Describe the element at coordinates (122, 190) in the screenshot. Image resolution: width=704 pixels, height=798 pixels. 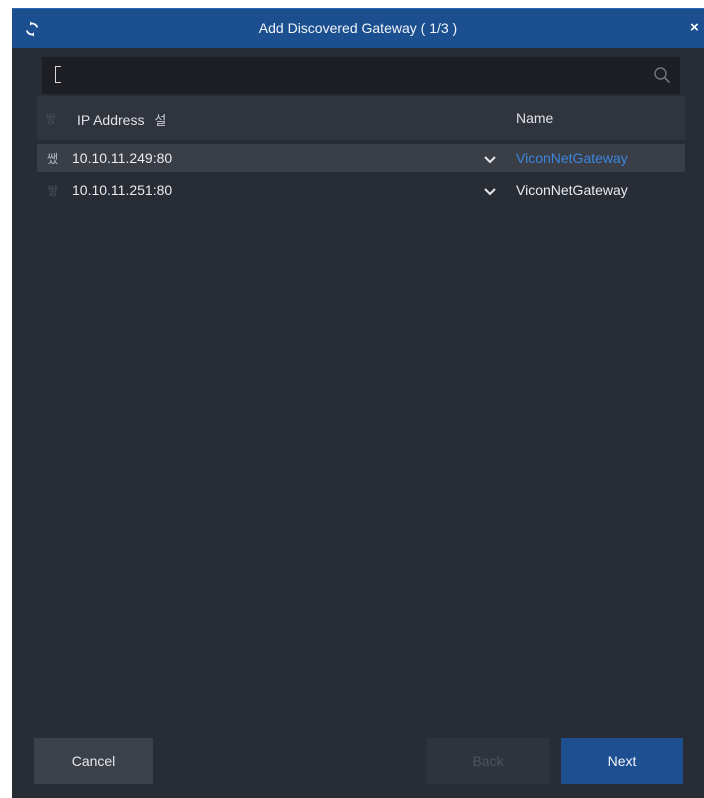
I see `row-ip: 10.10.11.251:80` at that location.